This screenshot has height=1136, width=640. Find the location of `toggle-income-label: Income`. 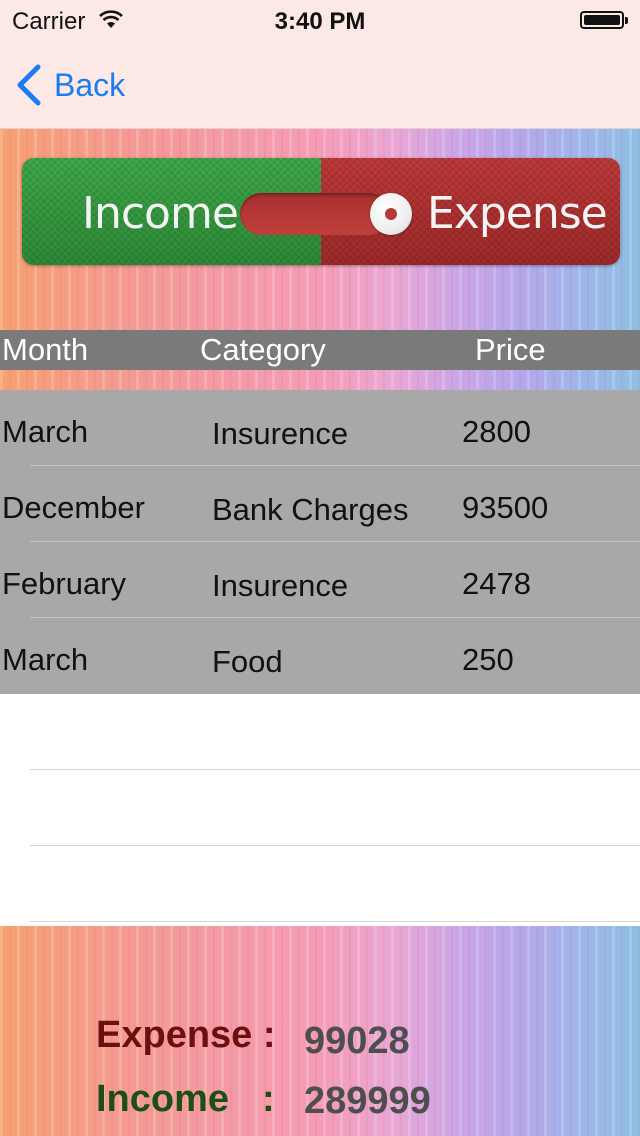

toggle-income-label: Income is located at coordinates (160, 213).